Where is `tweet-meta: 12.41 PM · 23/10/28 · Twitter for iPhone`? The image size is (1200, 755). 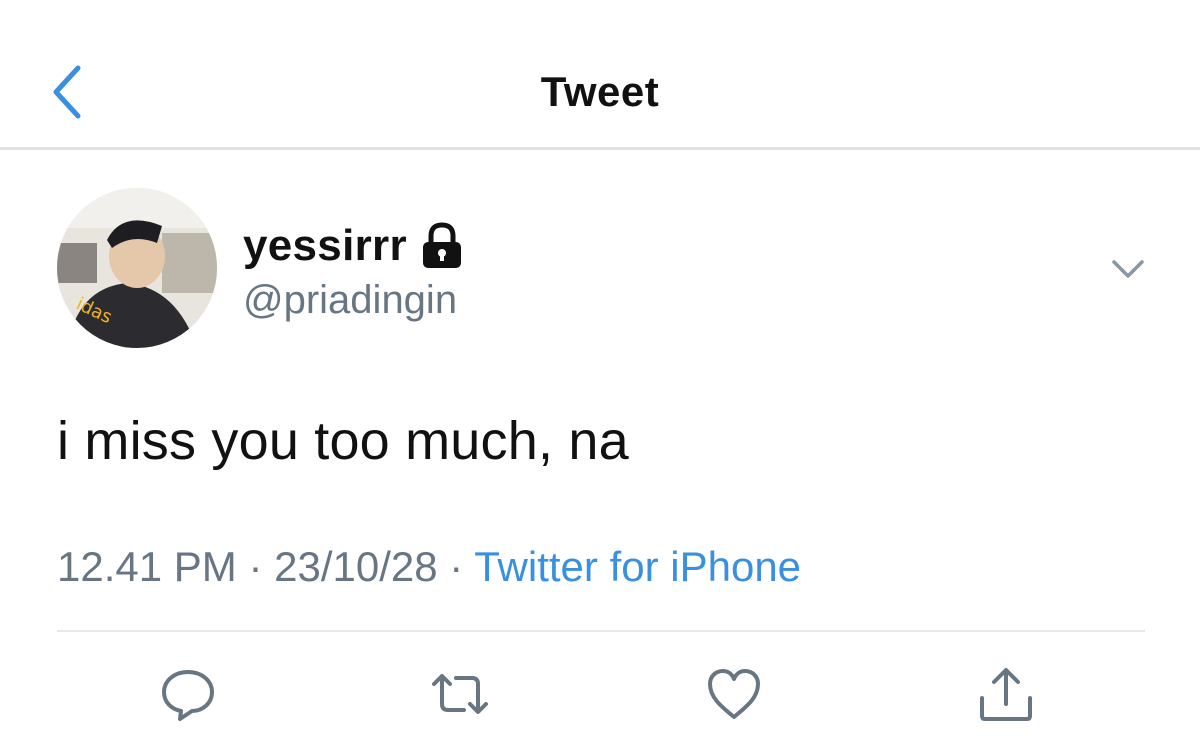
tweet-meta: 12.41 PM · 23/10/28 · Twitter for iPhone is located at coordinates (429, 567).